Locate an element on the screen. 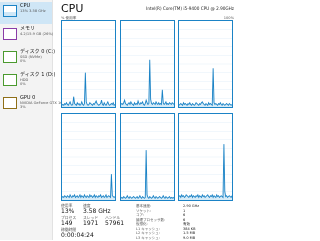  sidebar-item-subtitle-2: 3% is located at coordinates (23, 107).